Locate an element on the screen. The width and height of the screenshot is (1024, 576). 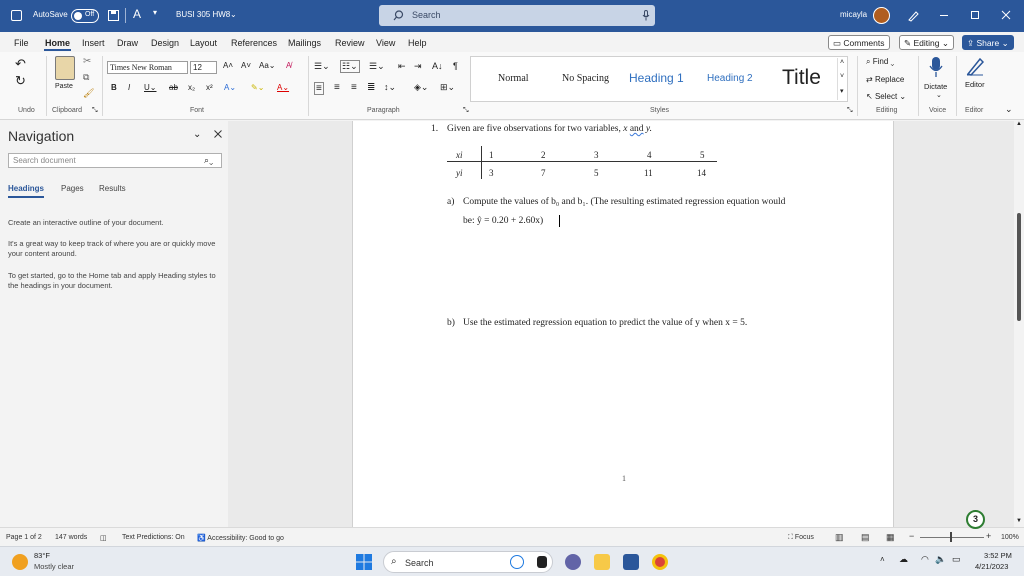
select-button: ↖ Select ⌄ is located at coordinates (886, 96).